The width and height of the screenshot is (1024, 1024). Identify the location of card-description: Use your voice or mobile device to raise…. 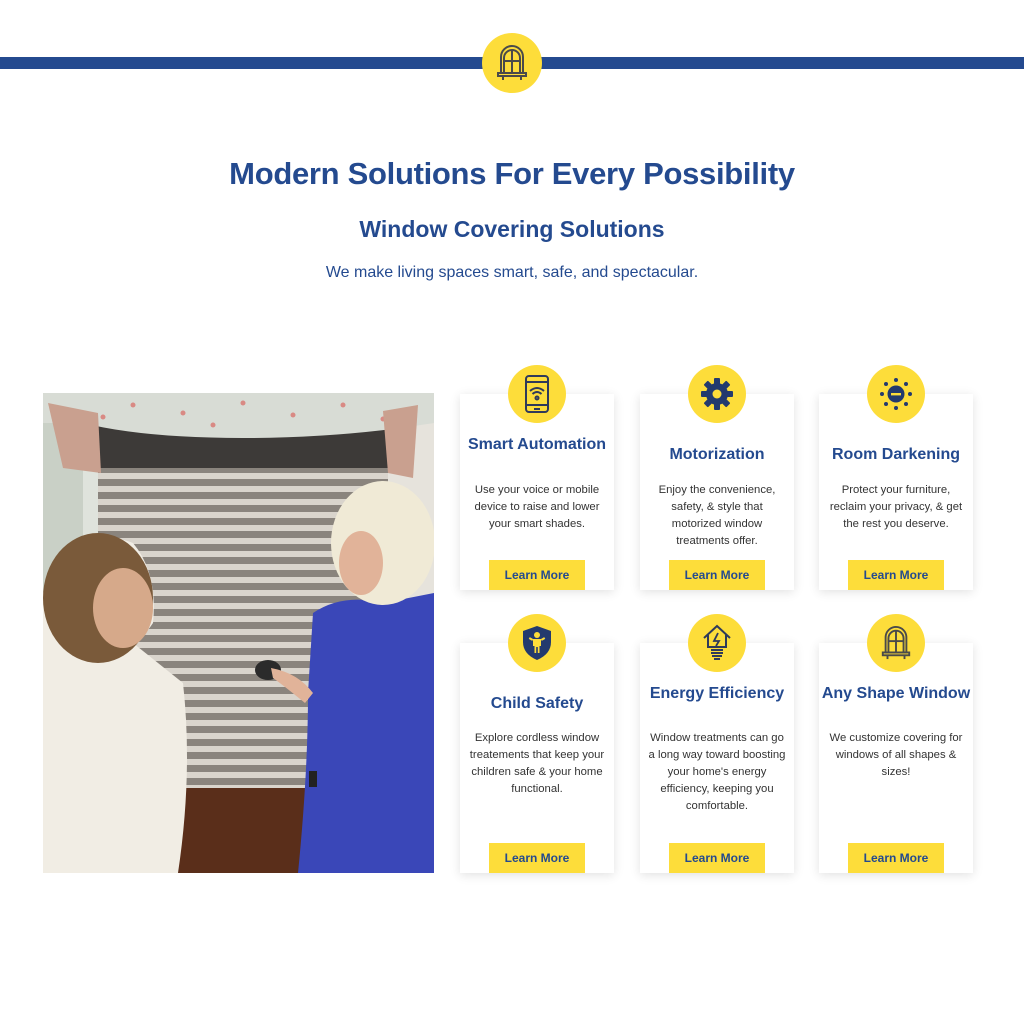
(537, 507).